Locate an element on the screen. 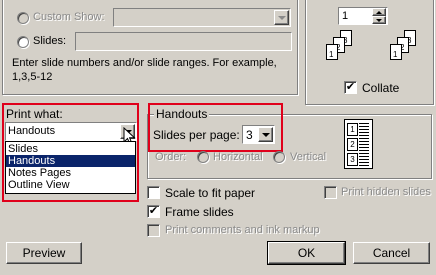 This screenshot has width=436, height=275. print-hidden-label: Print hidden slides is located at coordinates (386, 192).